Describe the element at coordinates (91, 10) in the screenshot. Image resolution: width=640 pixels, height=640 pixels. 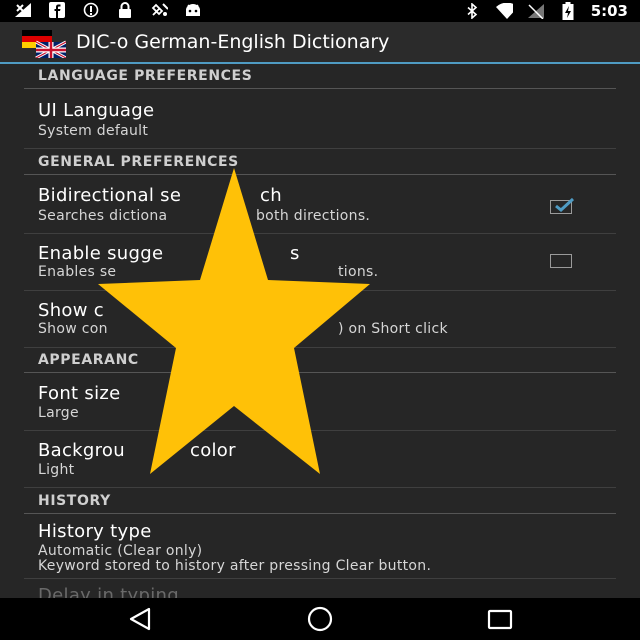
I see `sync-icon` at that location.